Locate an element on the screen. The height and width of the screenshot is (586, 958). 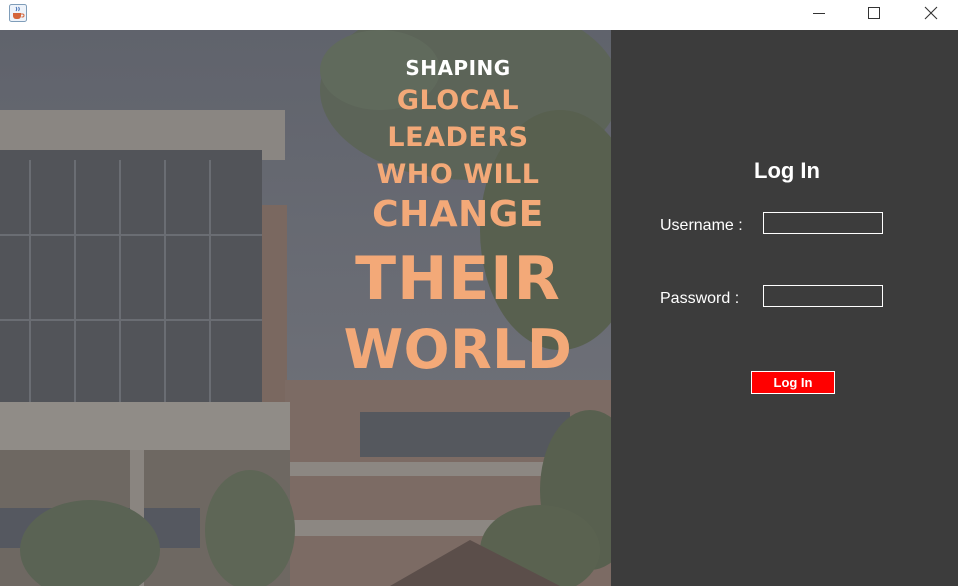
motto-line-1: SHAPING is located at coordinates (458, 68).